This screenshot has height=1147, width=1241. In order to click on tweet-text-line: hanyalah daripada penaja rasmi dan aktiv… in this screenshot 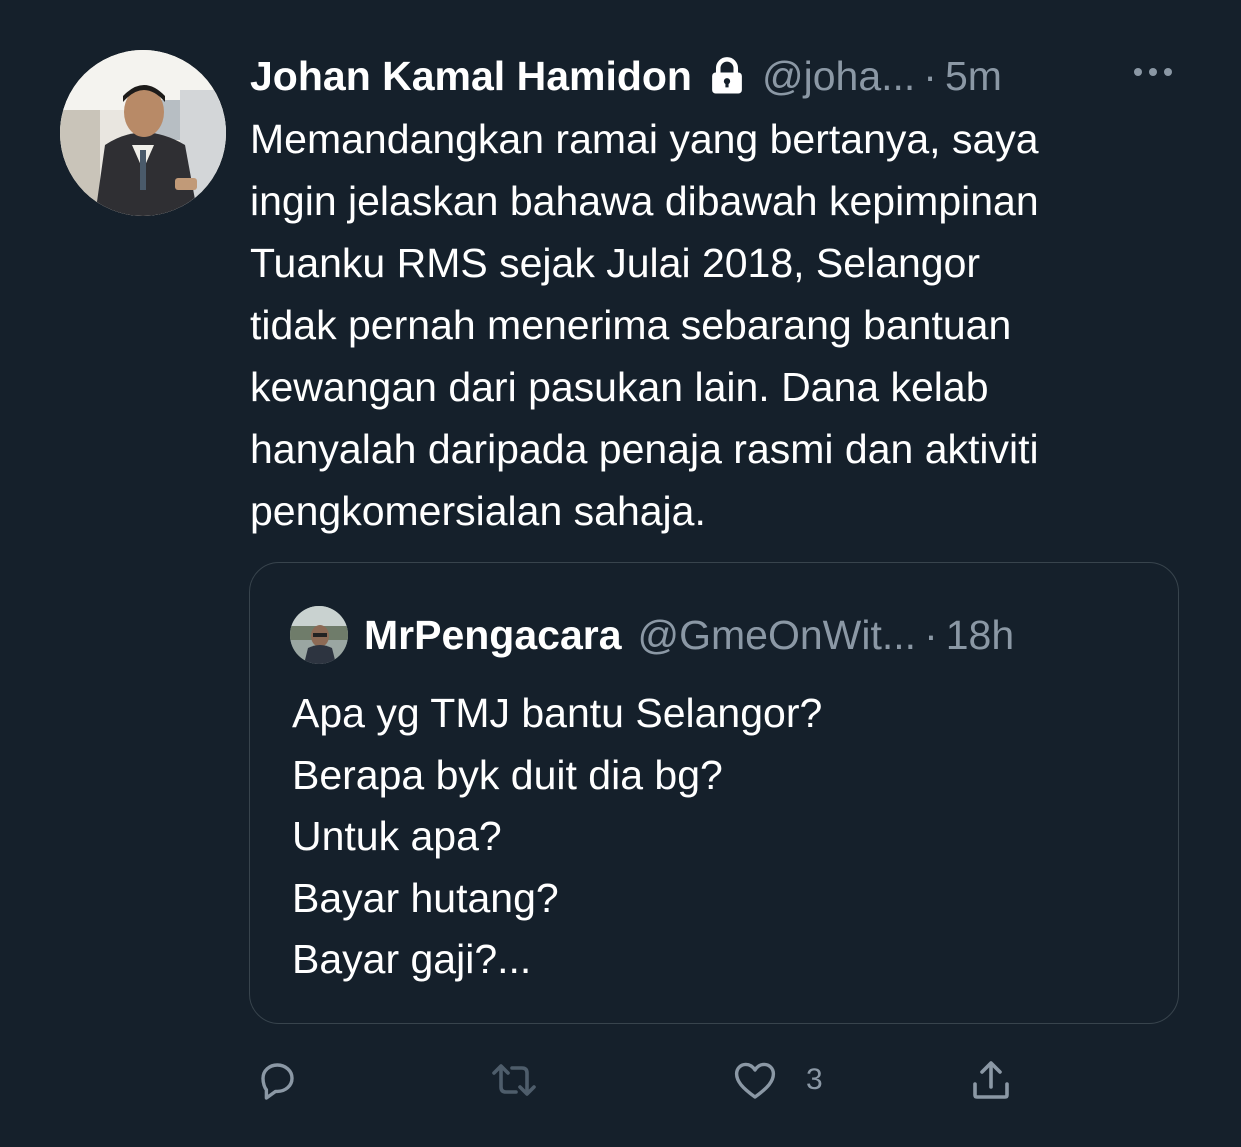, I will do `click(644, 449)`.